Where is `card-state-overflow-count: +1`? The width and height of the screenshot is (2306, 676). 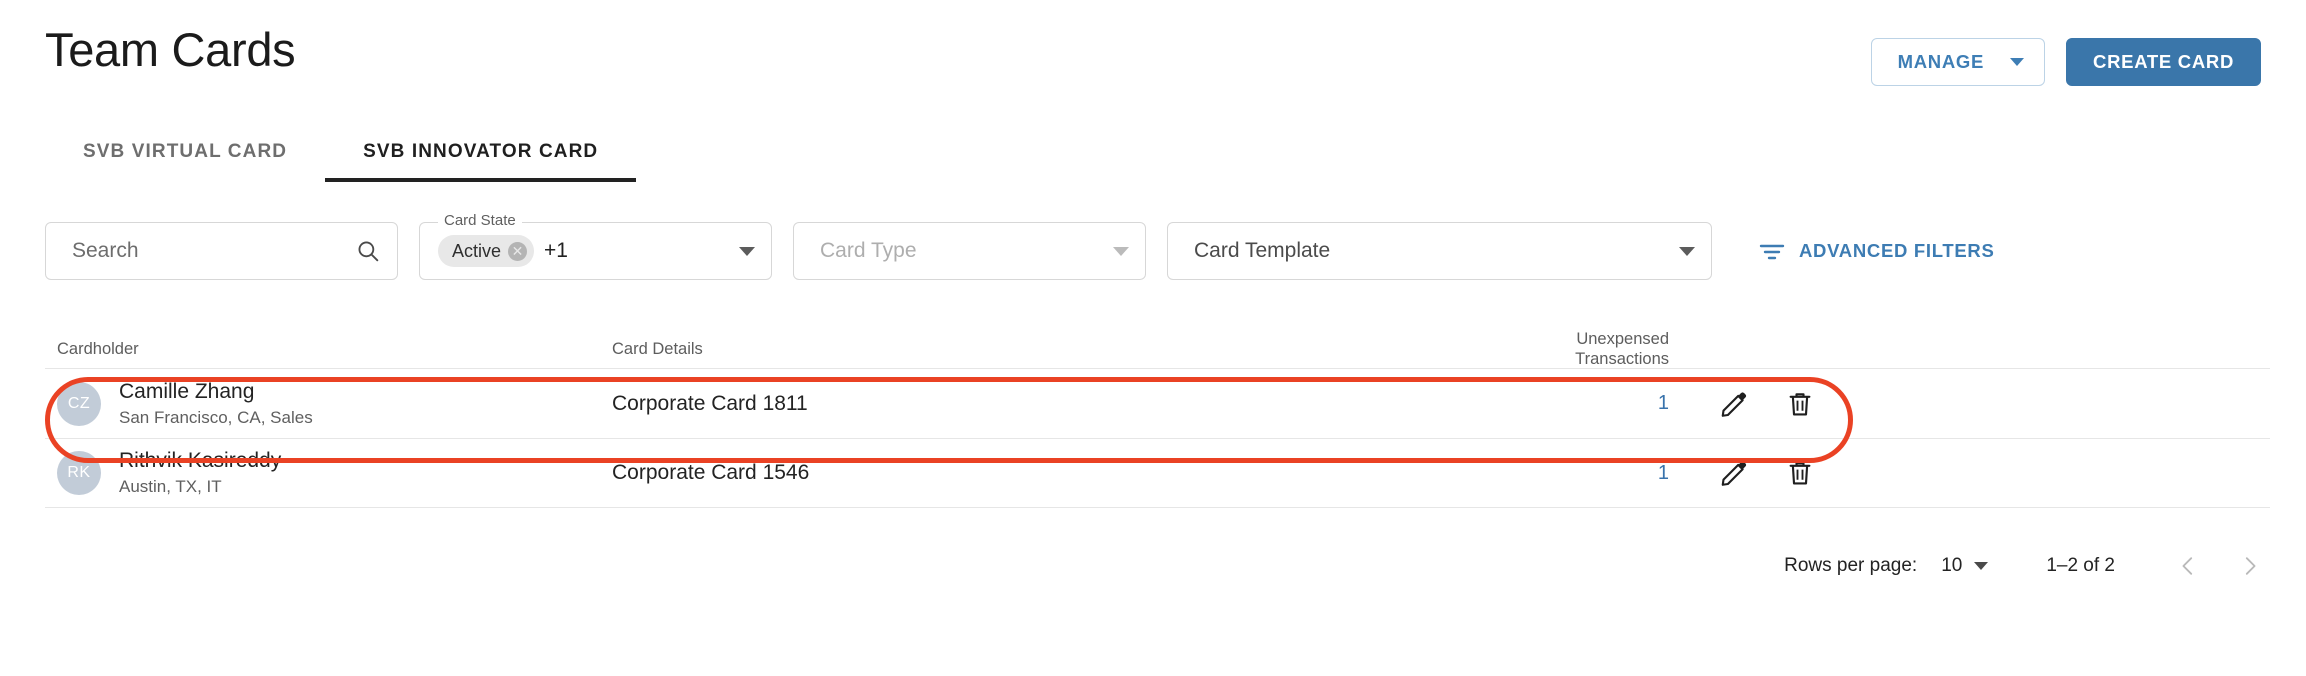 card-state-overflow-count: +1 is located at coordinates (556, 250).